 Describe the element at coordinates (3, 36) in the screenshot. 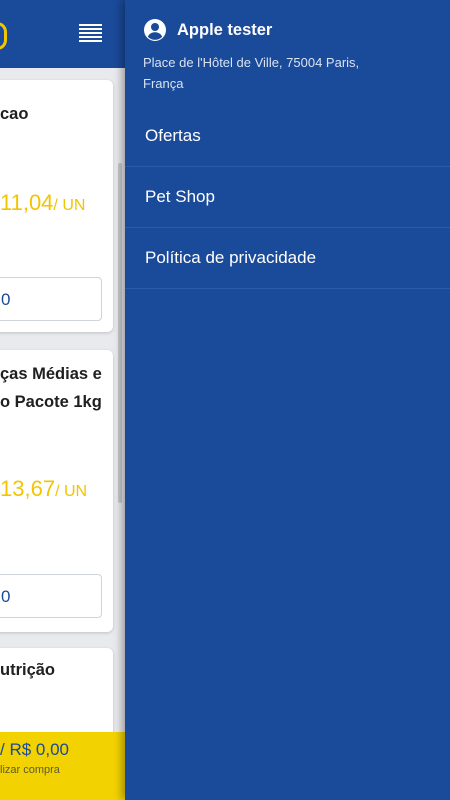

I see `app-logo` at that location.